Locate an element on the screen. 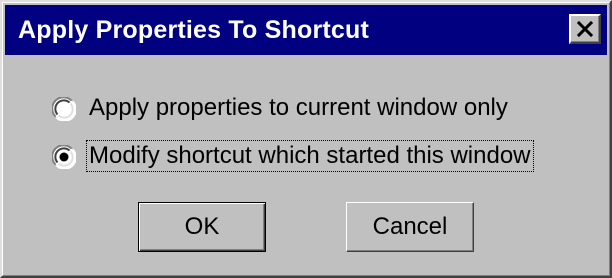 The width and height of the screenshot is (612, 278). ok-button: OK is located at coordinates (202, 227).